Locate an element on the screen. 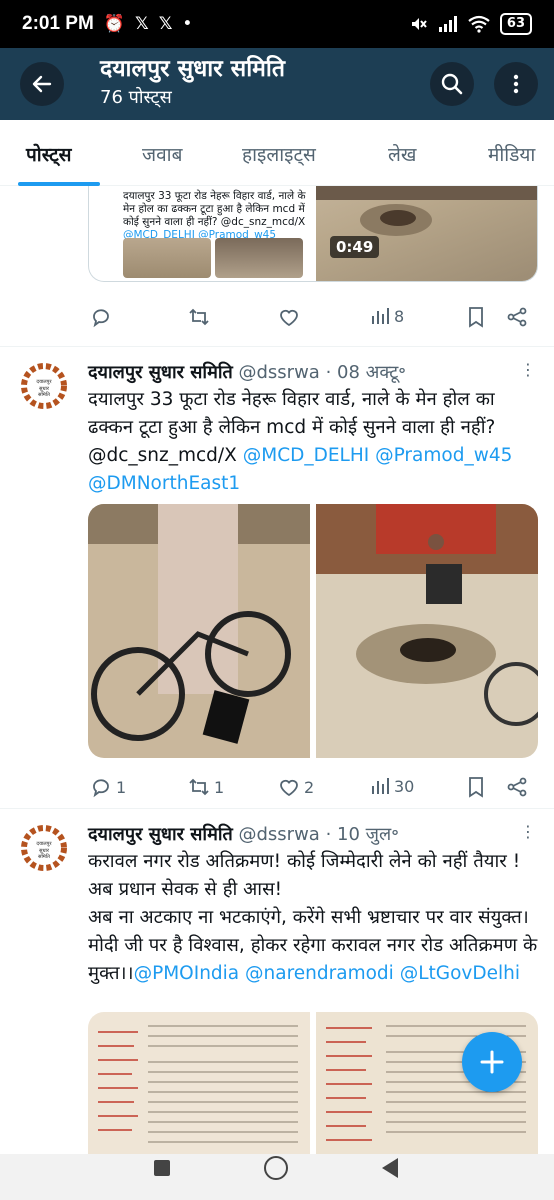  notification-icons: ⏰ 𝕏 𝕏 • is located at coordinates (148, 24).